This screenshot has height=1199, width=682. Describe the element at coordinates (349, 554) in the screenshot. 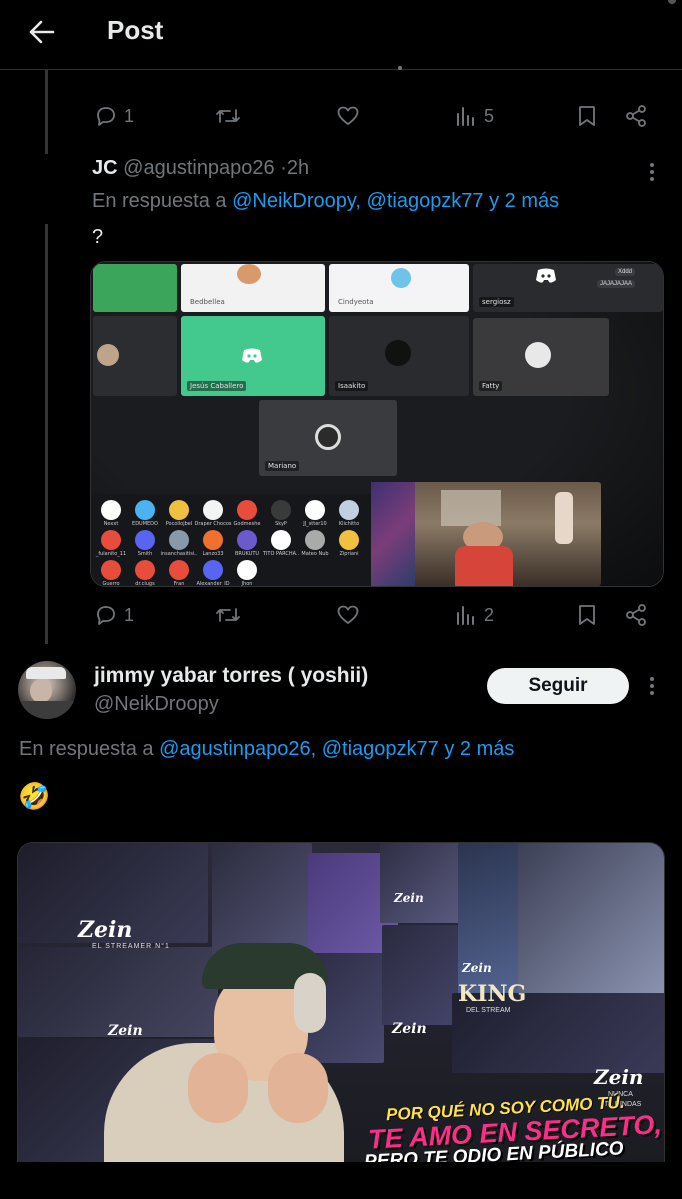

I see `participant-name: Zipriani` at that location.